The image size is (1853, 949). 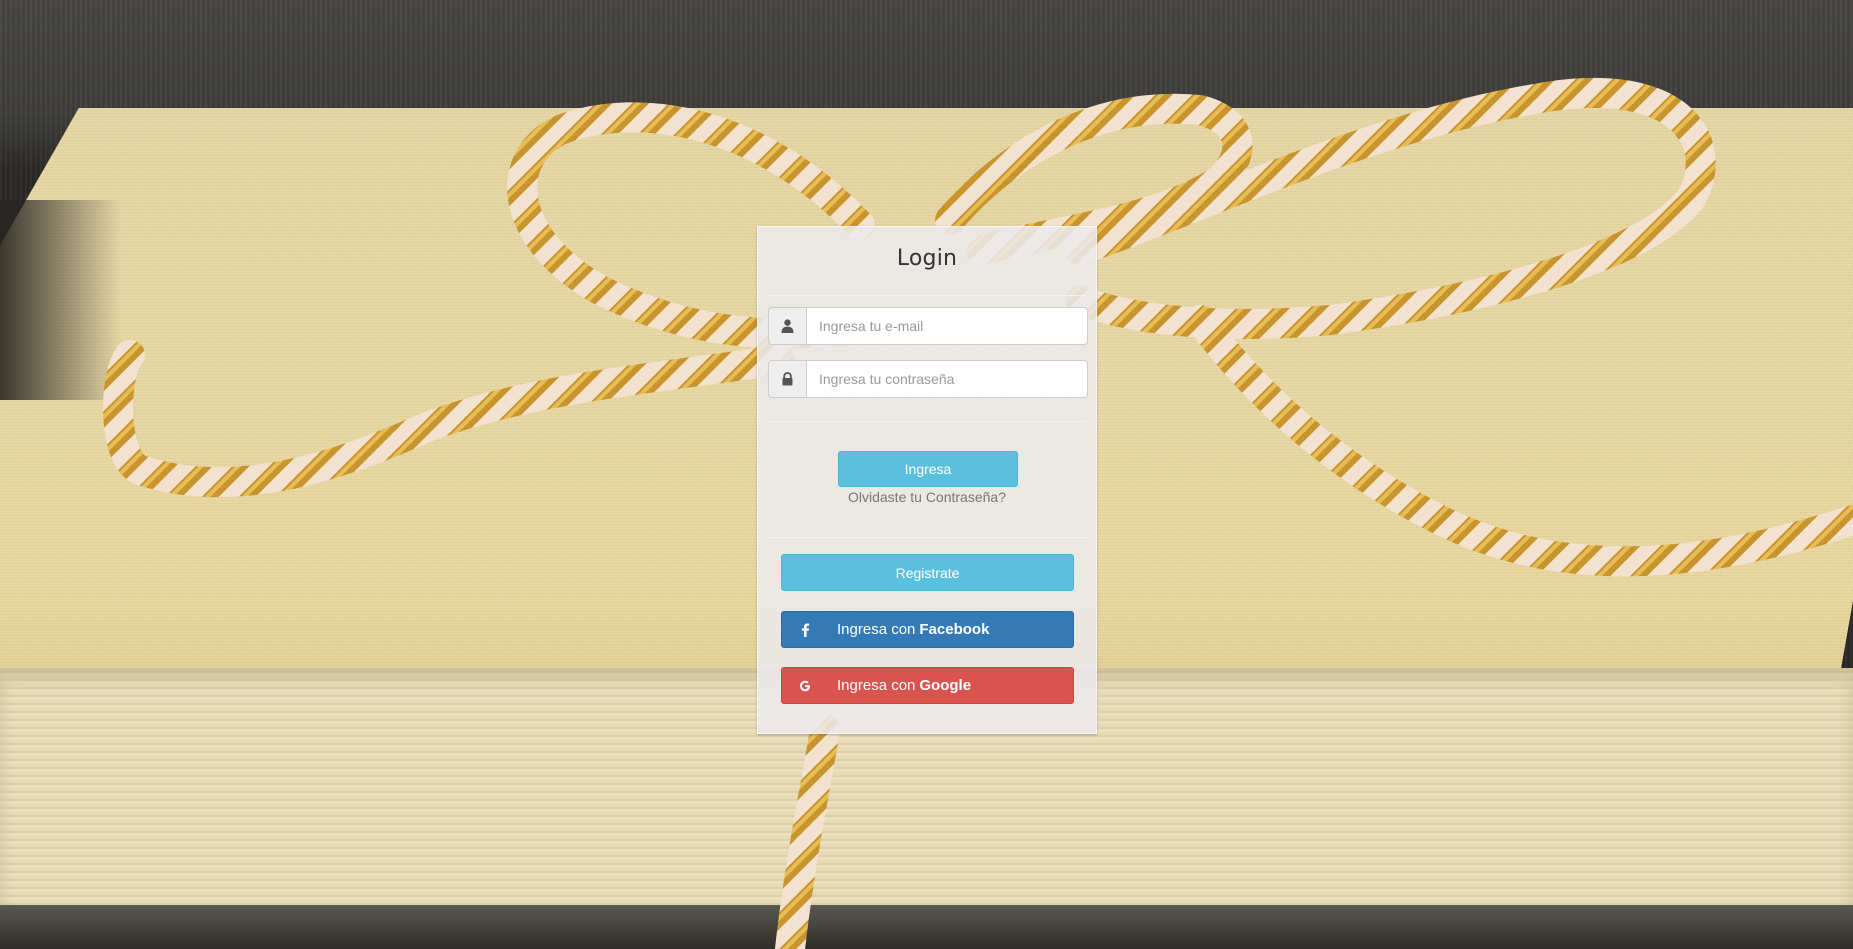 What do you see at coordinates (945, 685) in the screenshot?
I see `google-brand-label: Google` at bounding box center [945, 685].